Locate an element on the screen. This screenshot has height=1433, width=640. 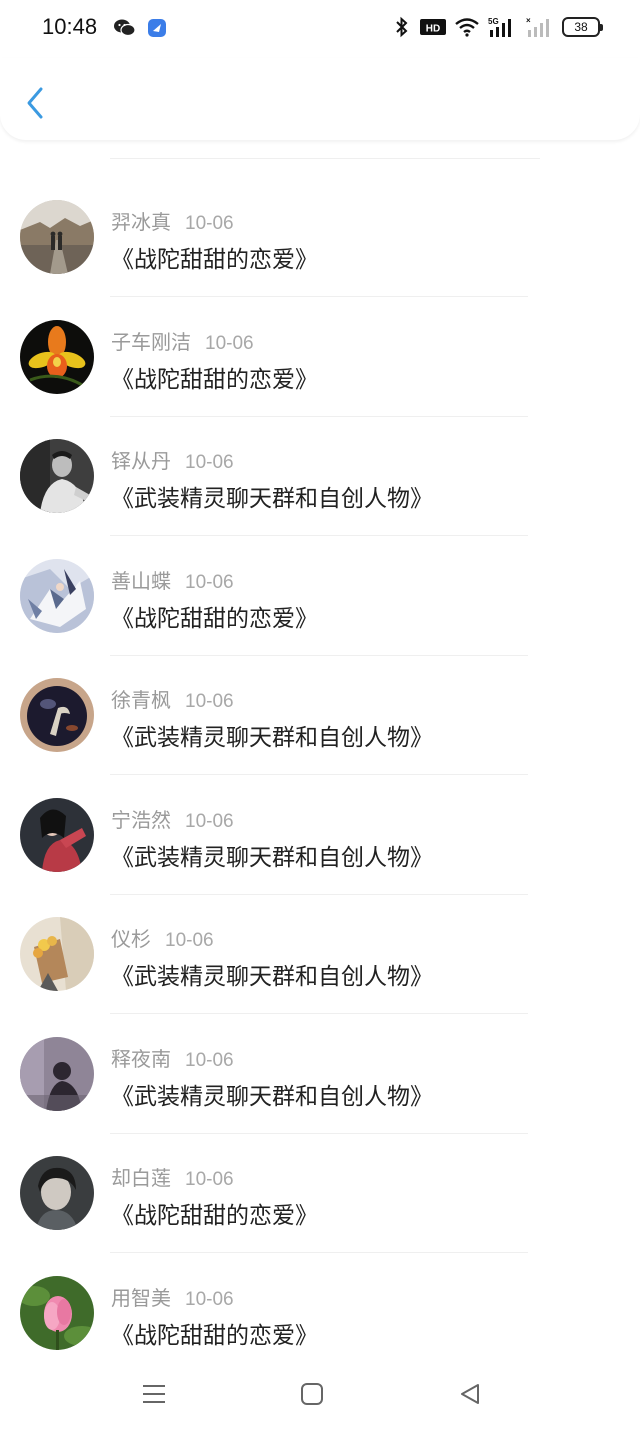
status-bar: 10:48 HD 5G × 38 is located at coordinates (320, 29).